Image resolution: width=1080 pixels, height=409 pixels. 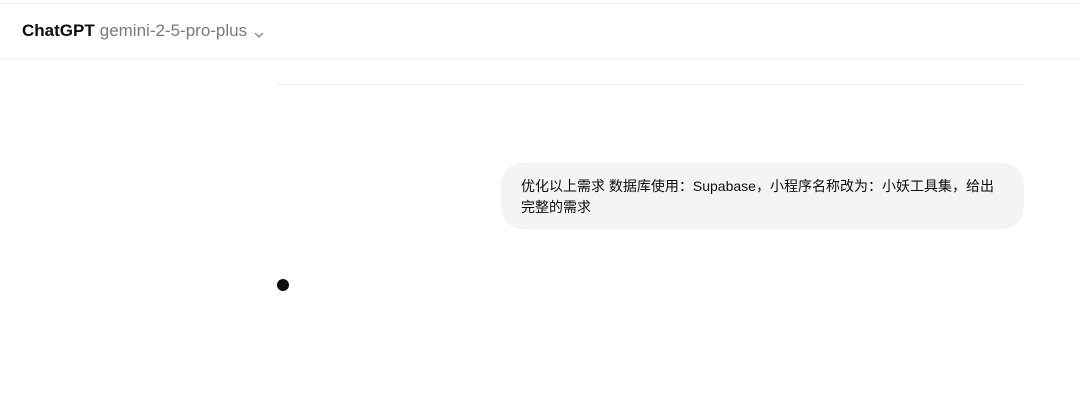 I want to click on model-name-label: gemini-2-5-pro-plus, so click(x=173, y=30).